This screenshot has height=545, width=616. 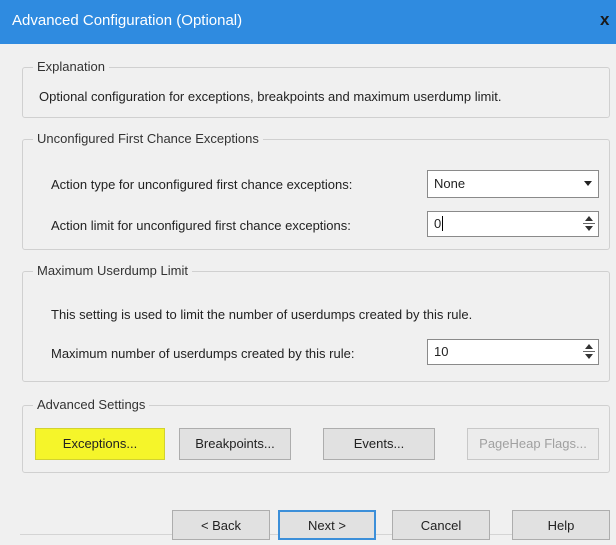 What do you see at coordinates (91, 404) in the screenshot?
I see `advanced-settings-legend: Advanced Settings` at bounding box center [91, 404].